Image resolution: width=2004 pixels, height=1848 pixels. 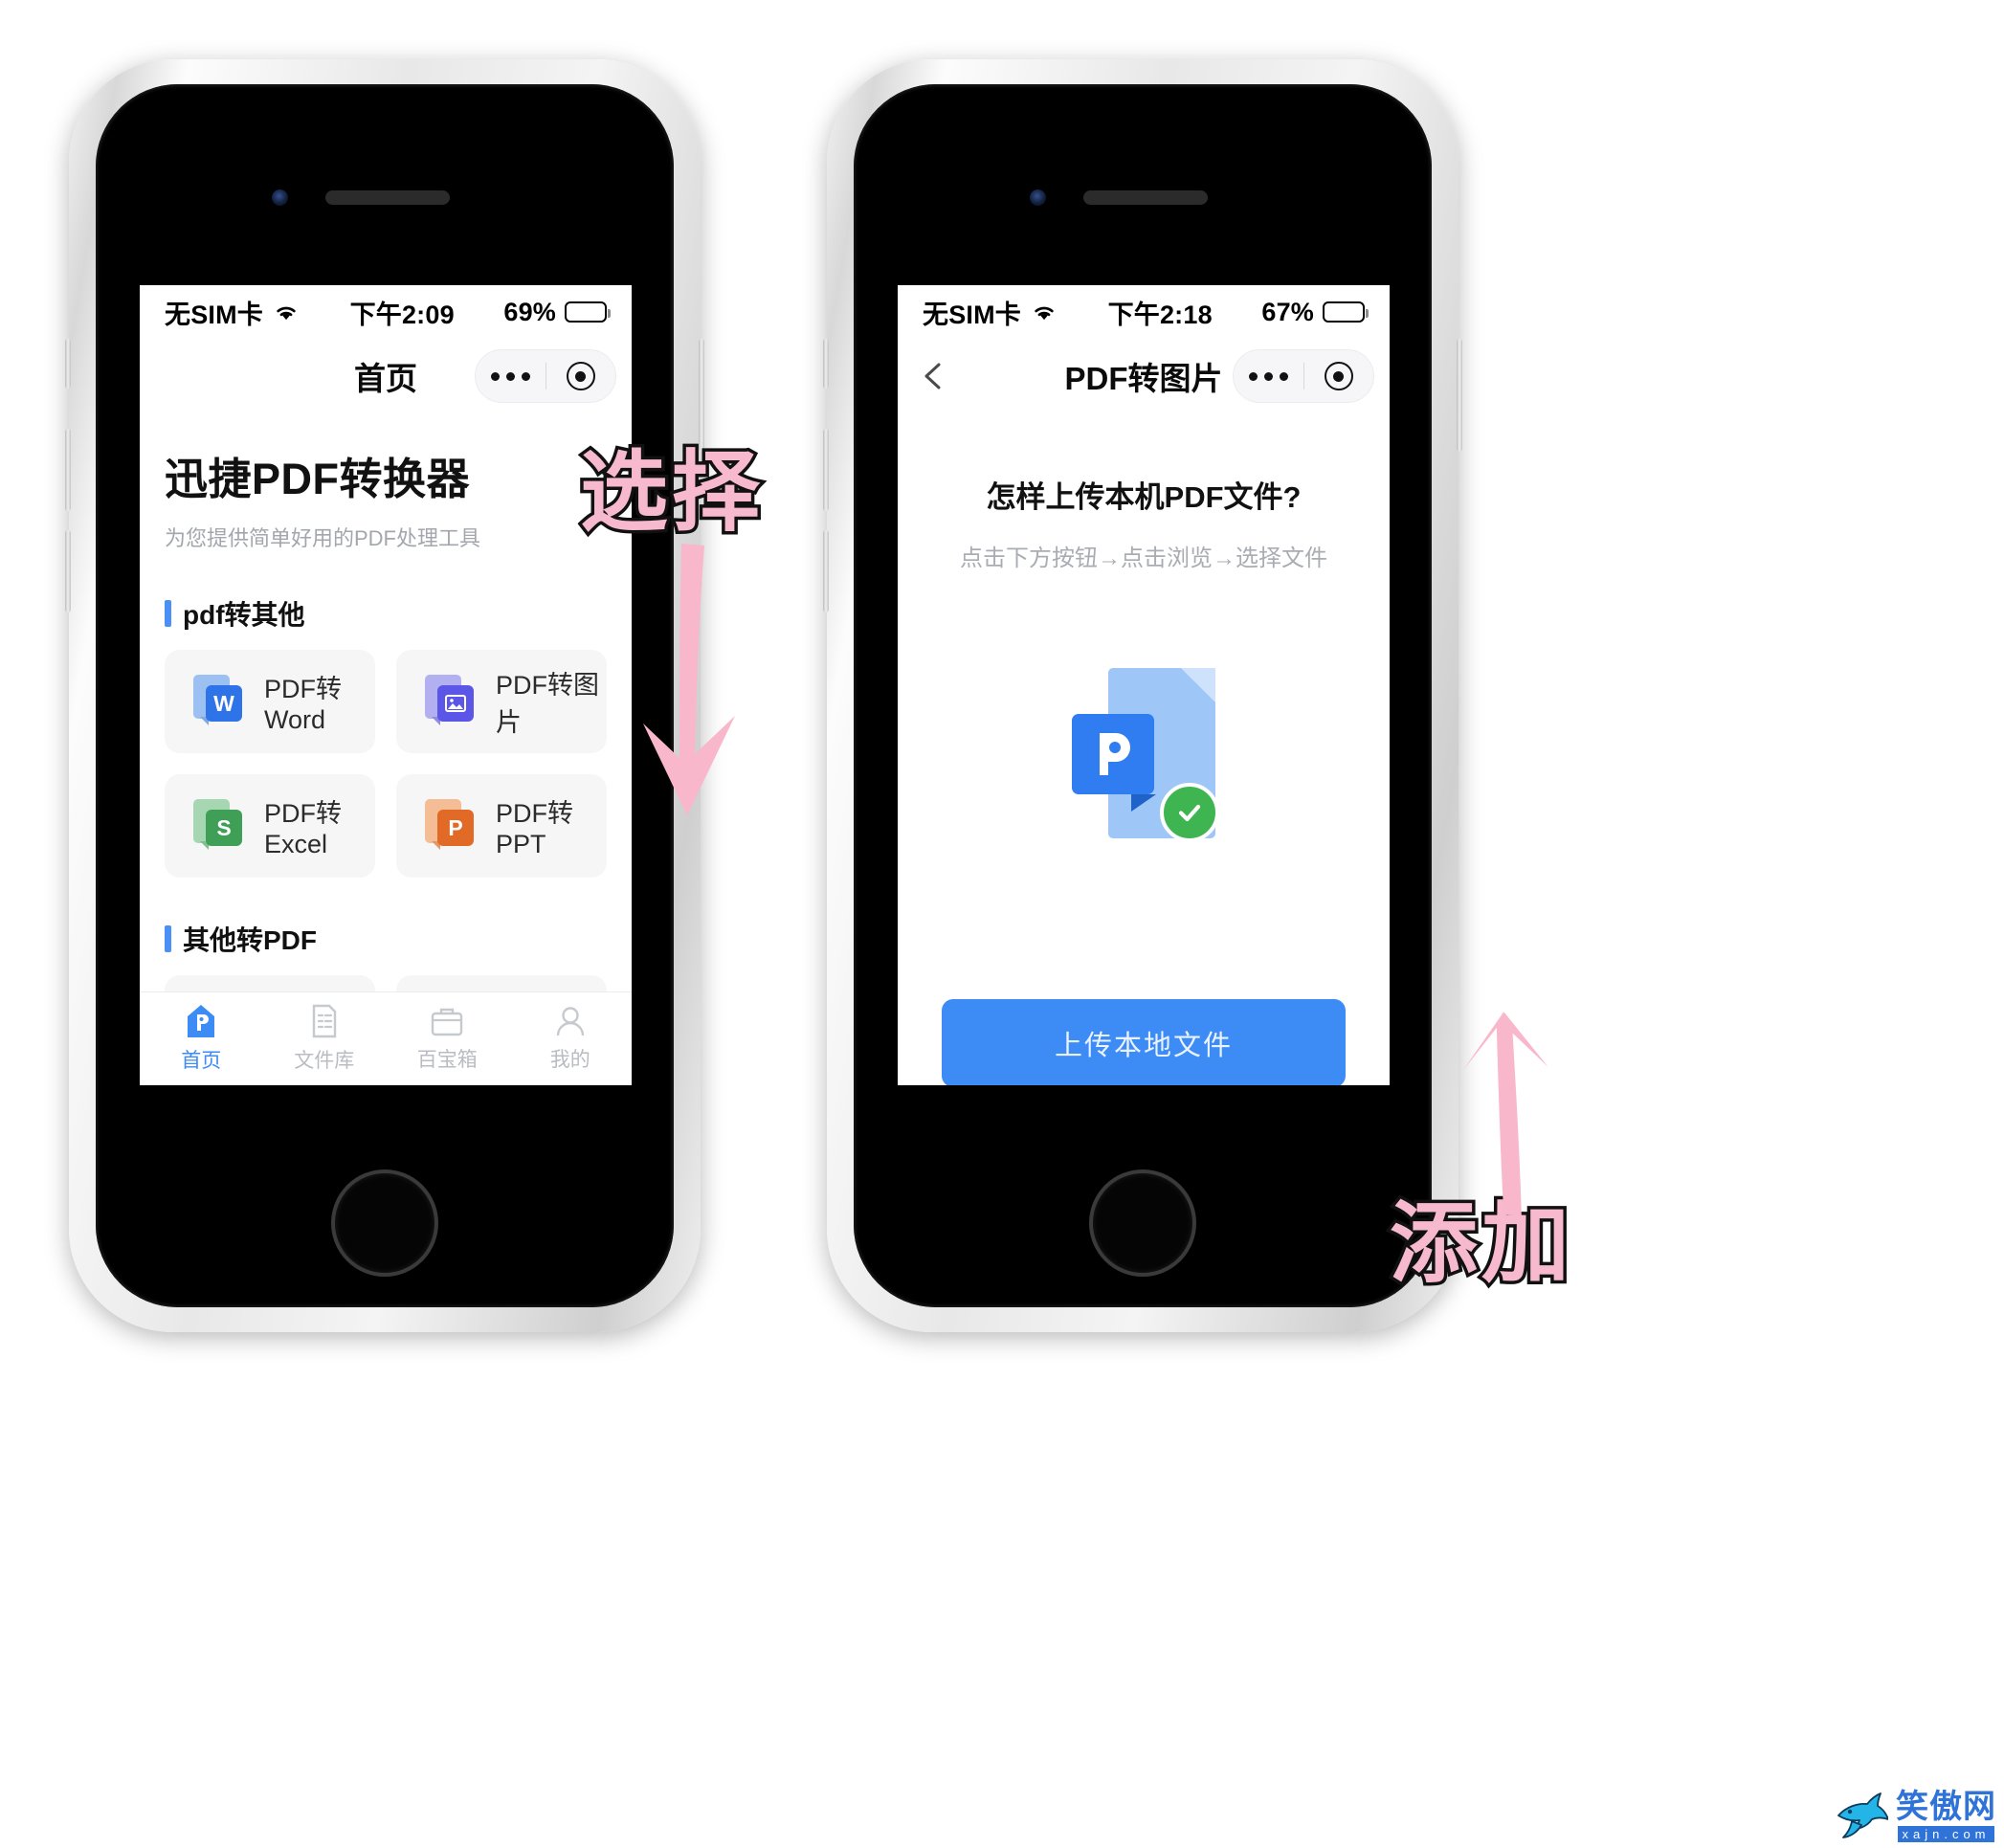 What do you see at coordinates (1144, 497) in the screenshot?
I see `upload-heading: 怎样上传本机PDF文件?` at bounding box center [1144, 497].